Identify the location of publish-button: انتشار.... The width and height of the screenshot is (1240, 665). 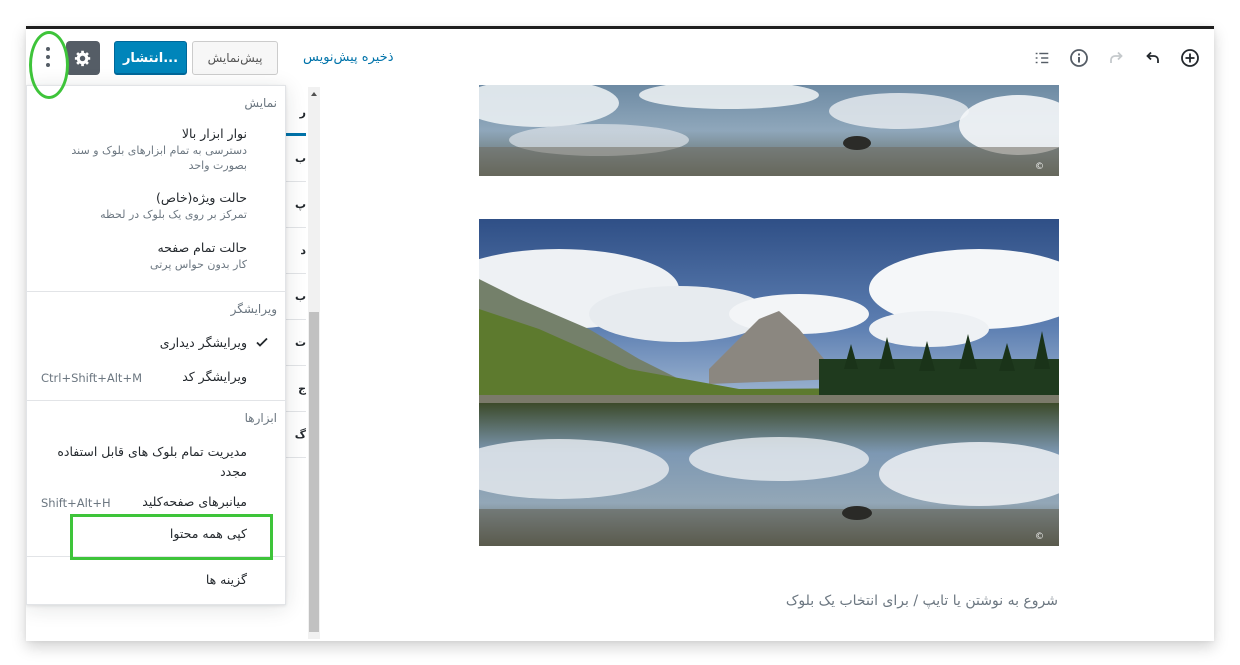
(150, 58).